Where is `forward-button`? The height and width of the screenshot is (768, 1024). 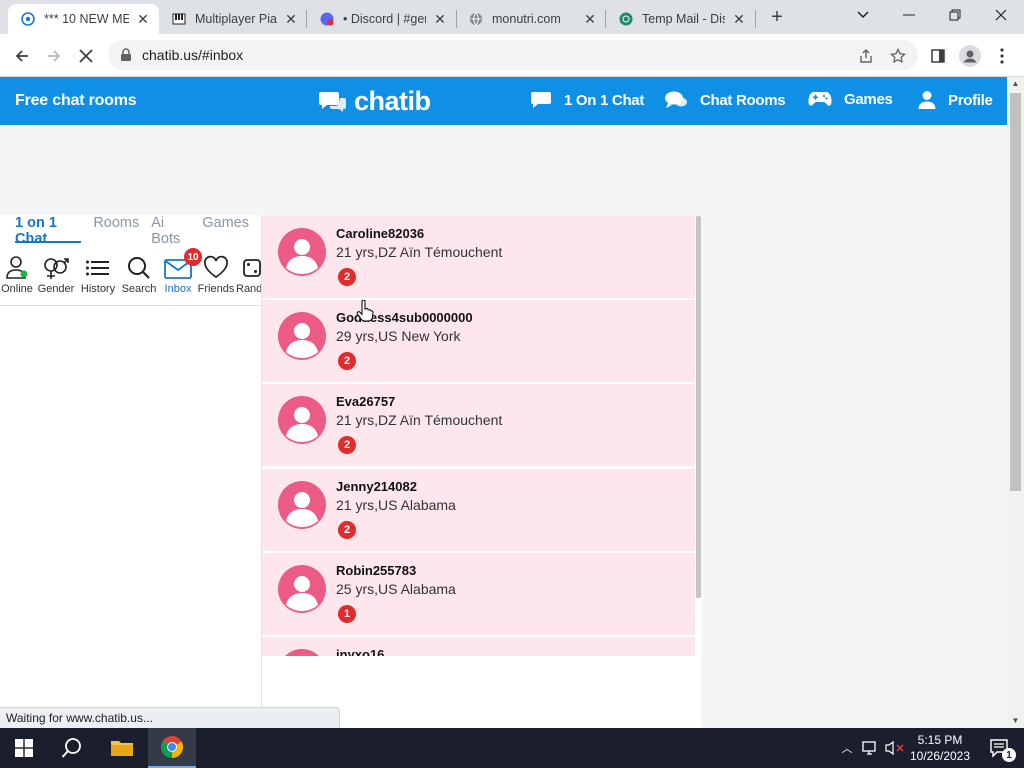 forward-button is located at coordinates (54, 56).